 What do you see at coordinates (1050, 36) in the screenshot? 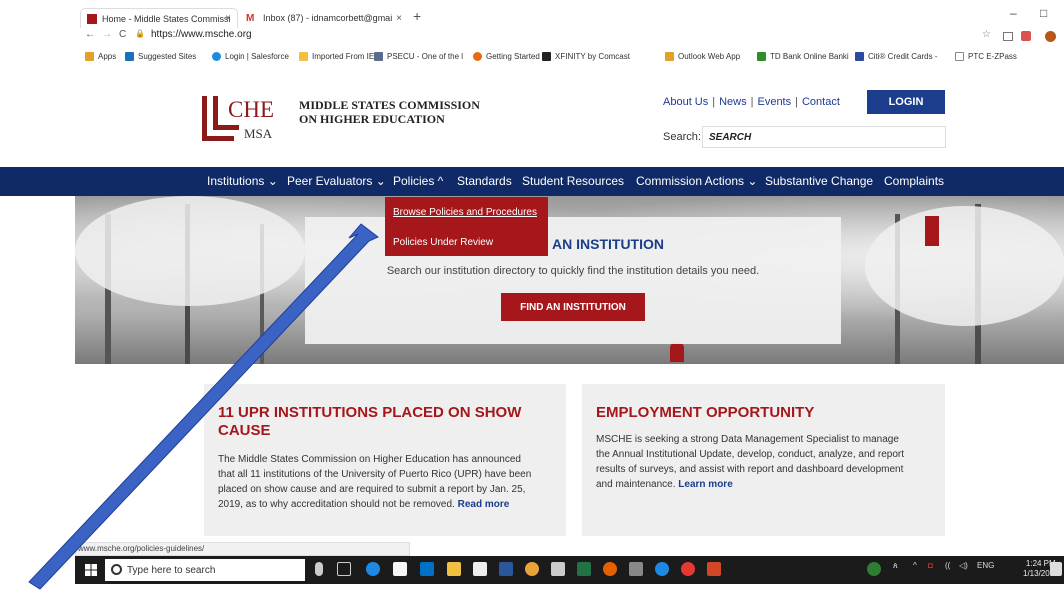
I see `profile-icon` at bounding box center [1050, 36].